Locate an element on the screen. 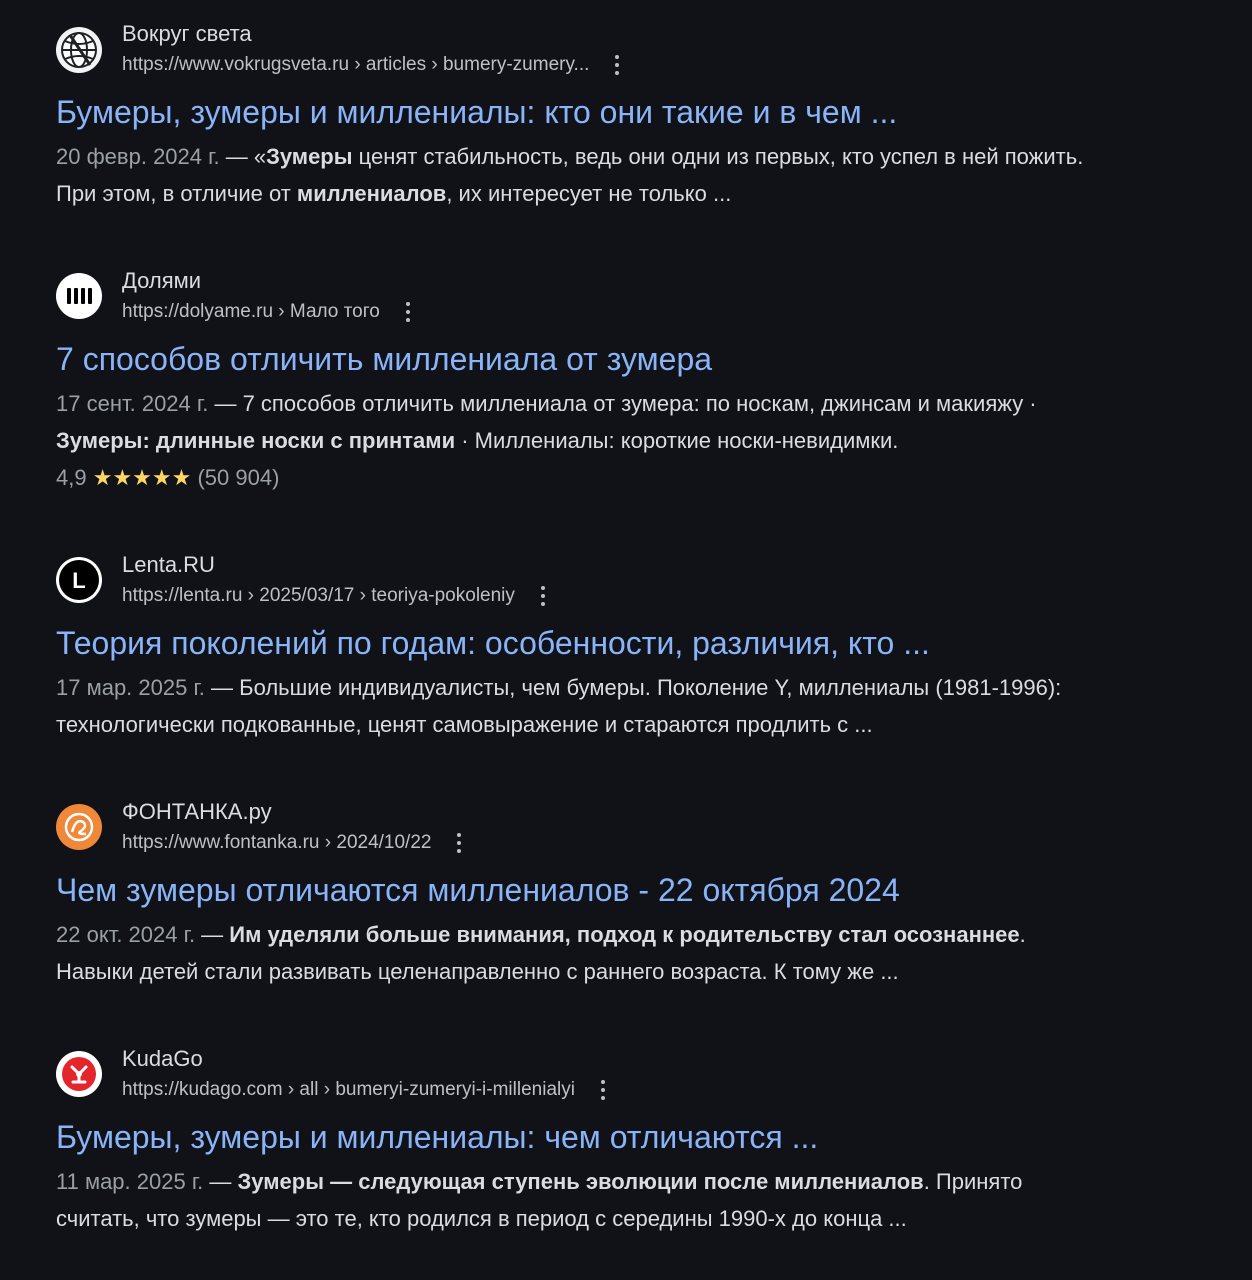  site-name: KudaGo is located at coordinates (162, 1059).